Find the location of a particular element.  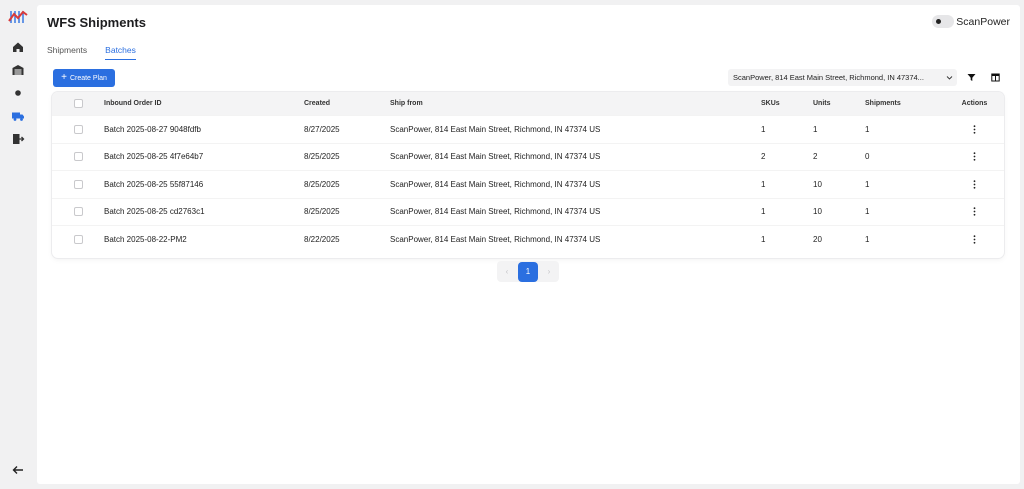

cell-units: 1 is located at coordinates (815, 129).